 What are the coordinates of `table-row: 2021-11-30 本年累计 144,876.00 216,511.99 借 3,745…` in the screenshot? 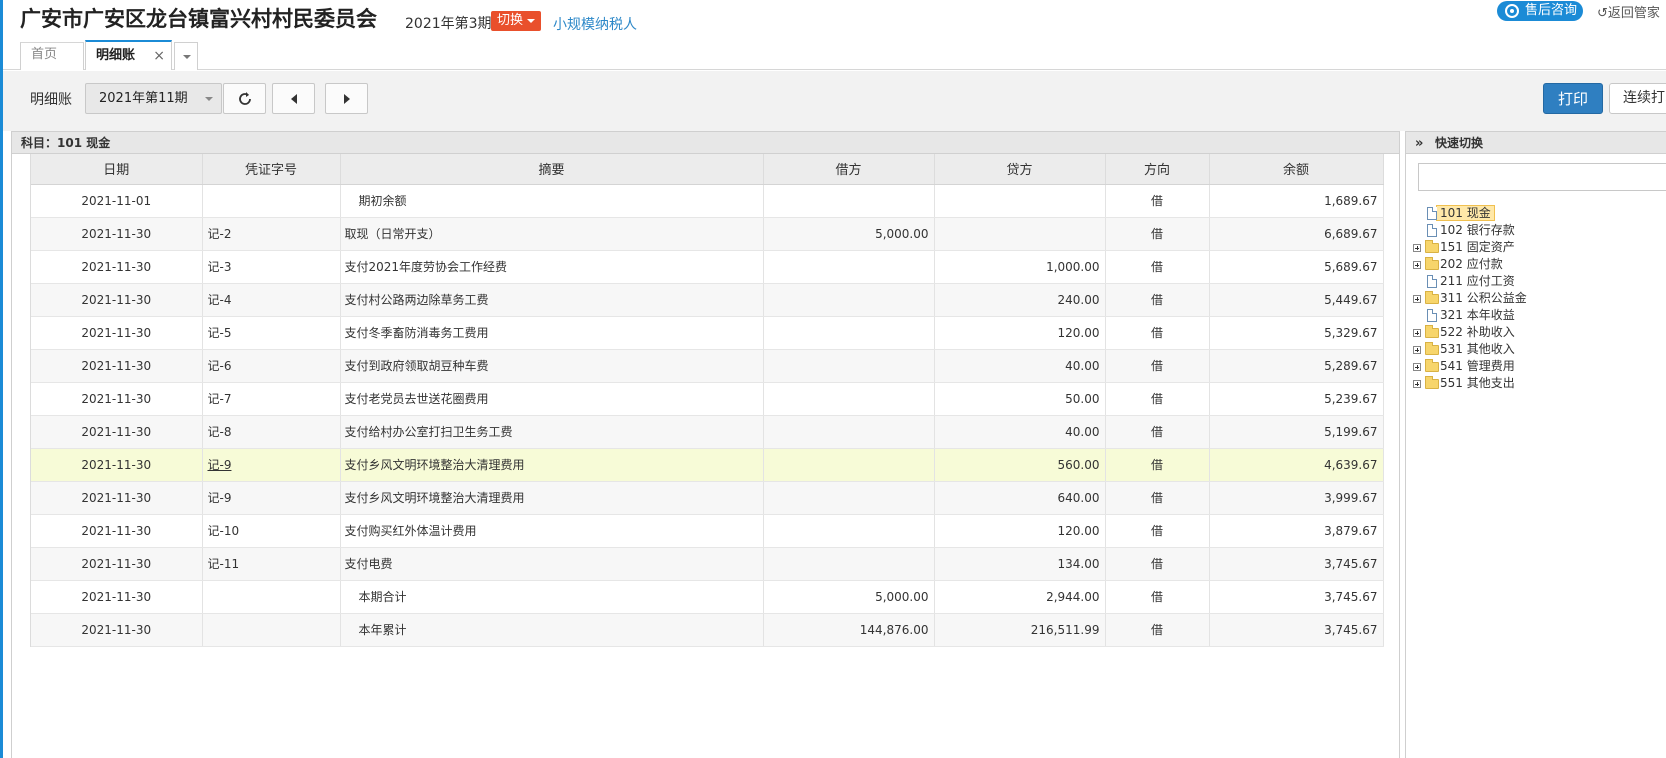 It's located at (707, 630).